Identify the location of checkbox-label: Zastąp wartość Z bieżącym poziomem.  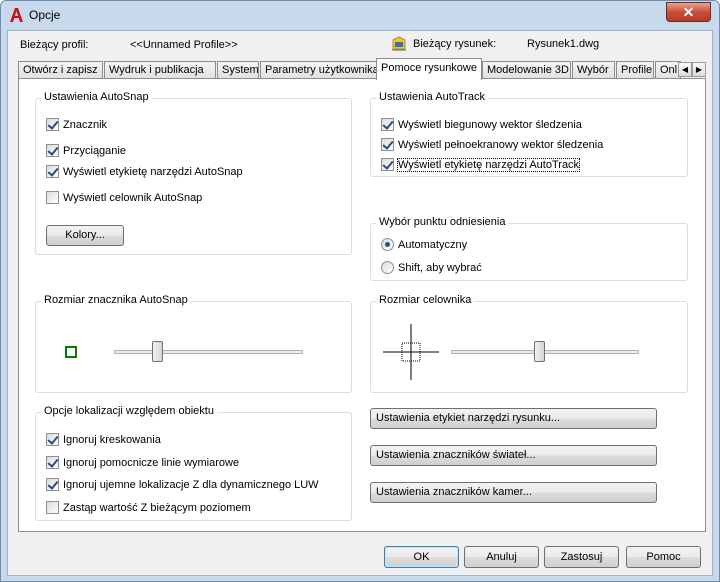
(157, 507).